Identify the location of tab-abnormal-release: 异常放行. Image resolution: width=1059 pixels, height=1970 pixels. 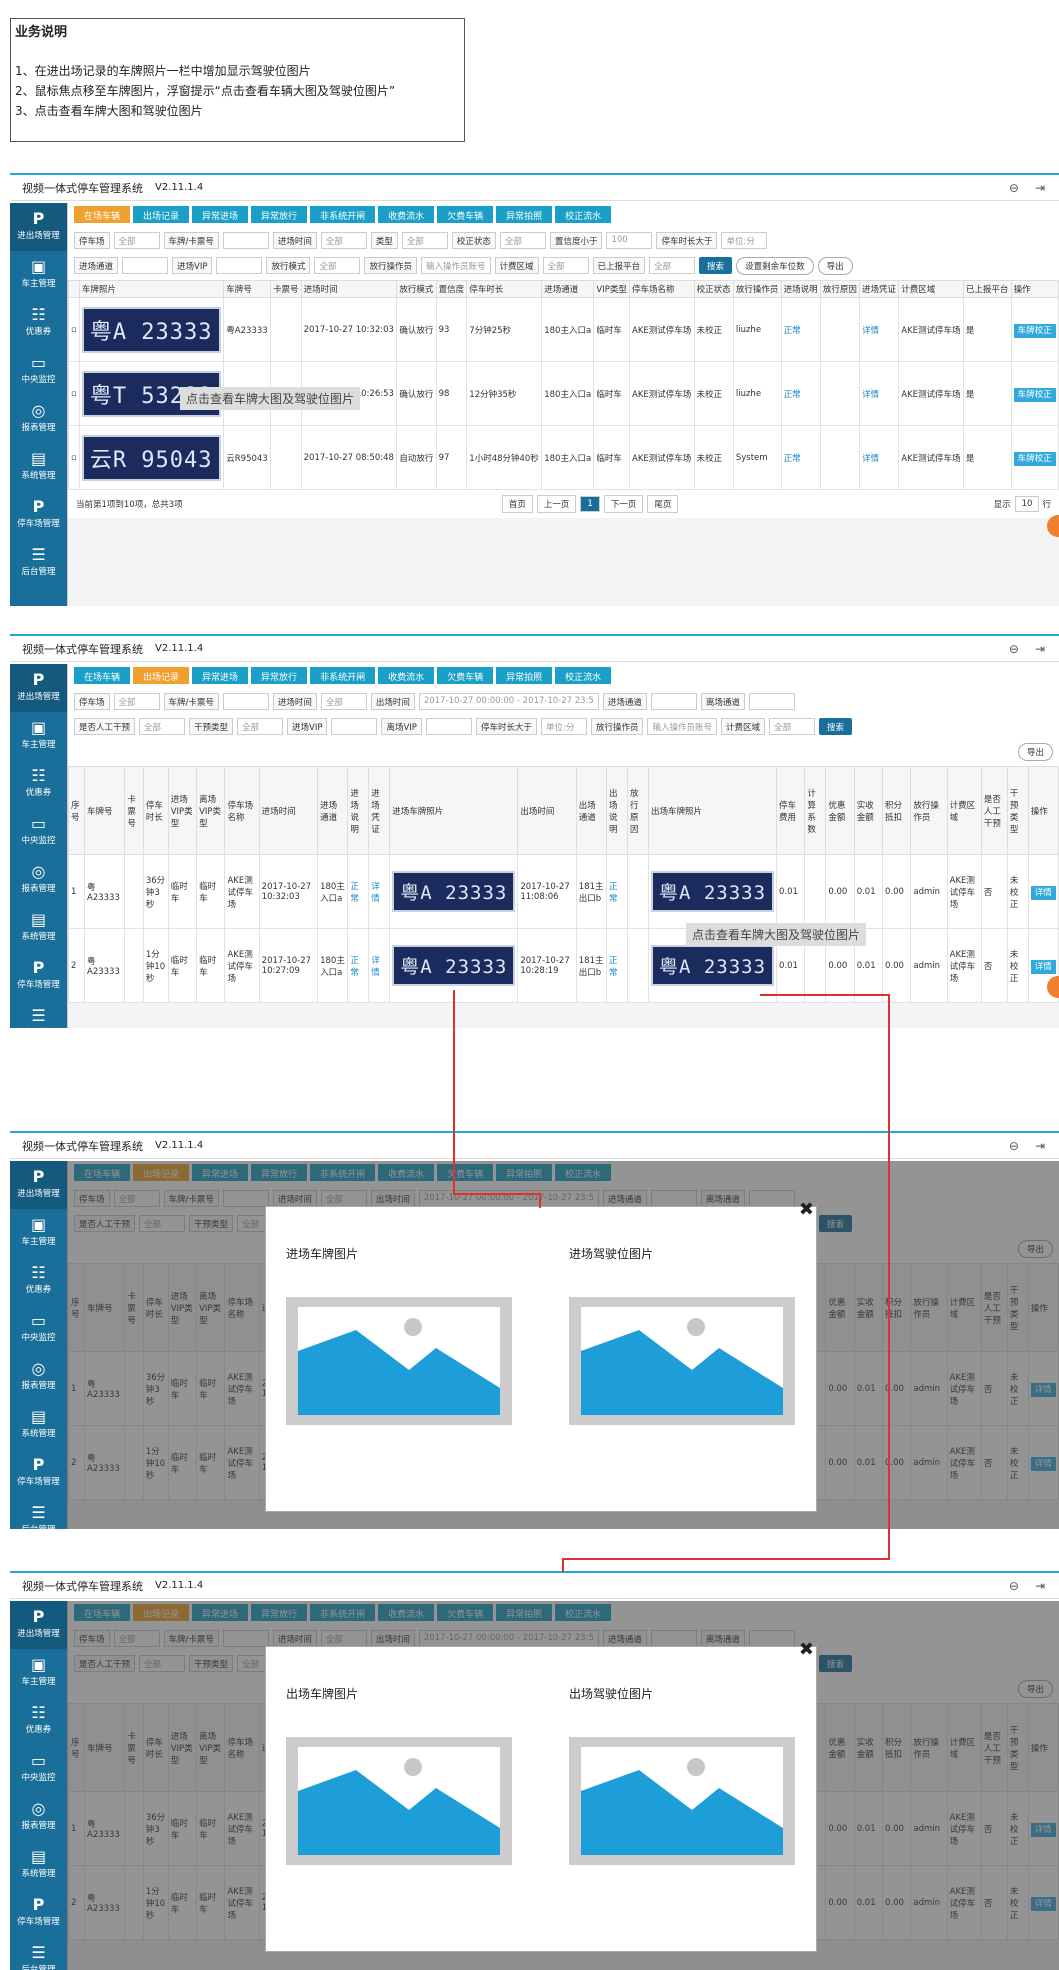
(279, 214).